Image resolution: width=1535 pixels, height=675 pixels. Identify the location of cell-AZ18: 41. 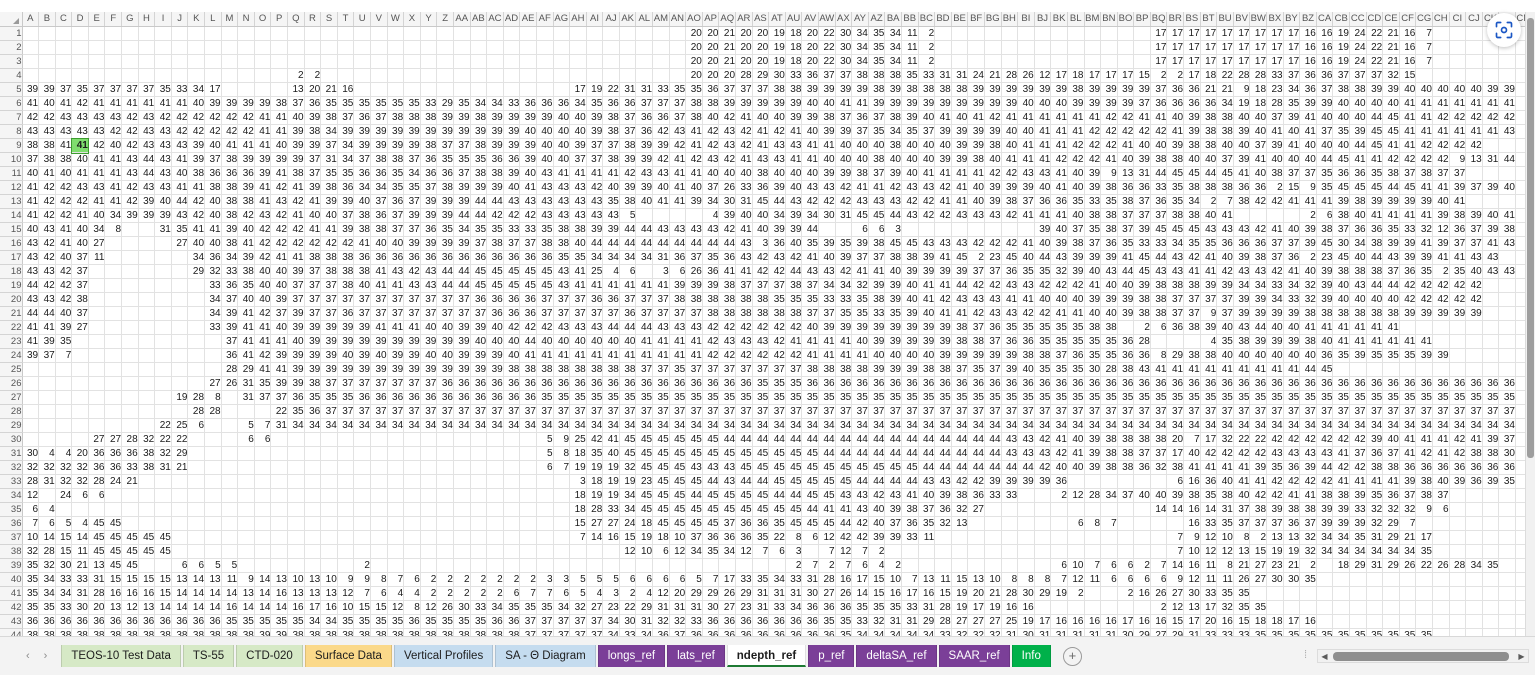
(877, 271).